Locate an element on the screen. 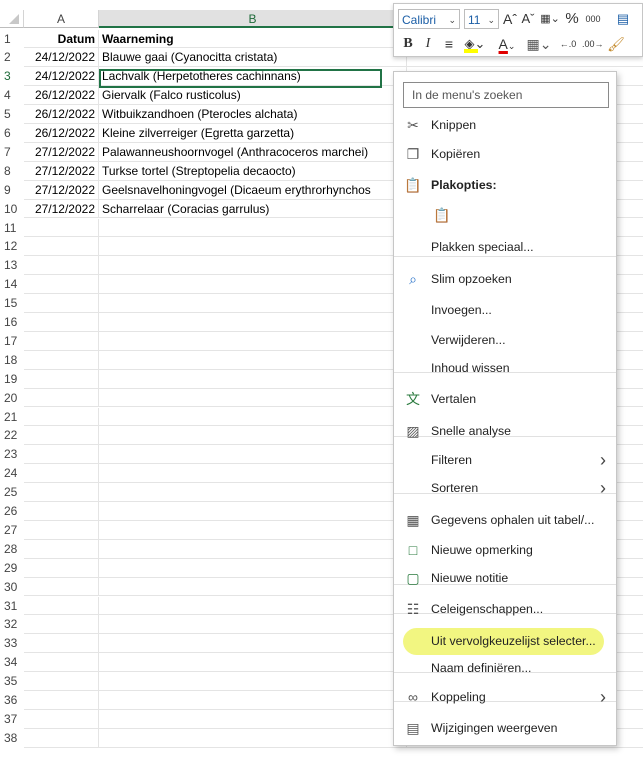  row-header: 15 is located at coordinates (12, 303).